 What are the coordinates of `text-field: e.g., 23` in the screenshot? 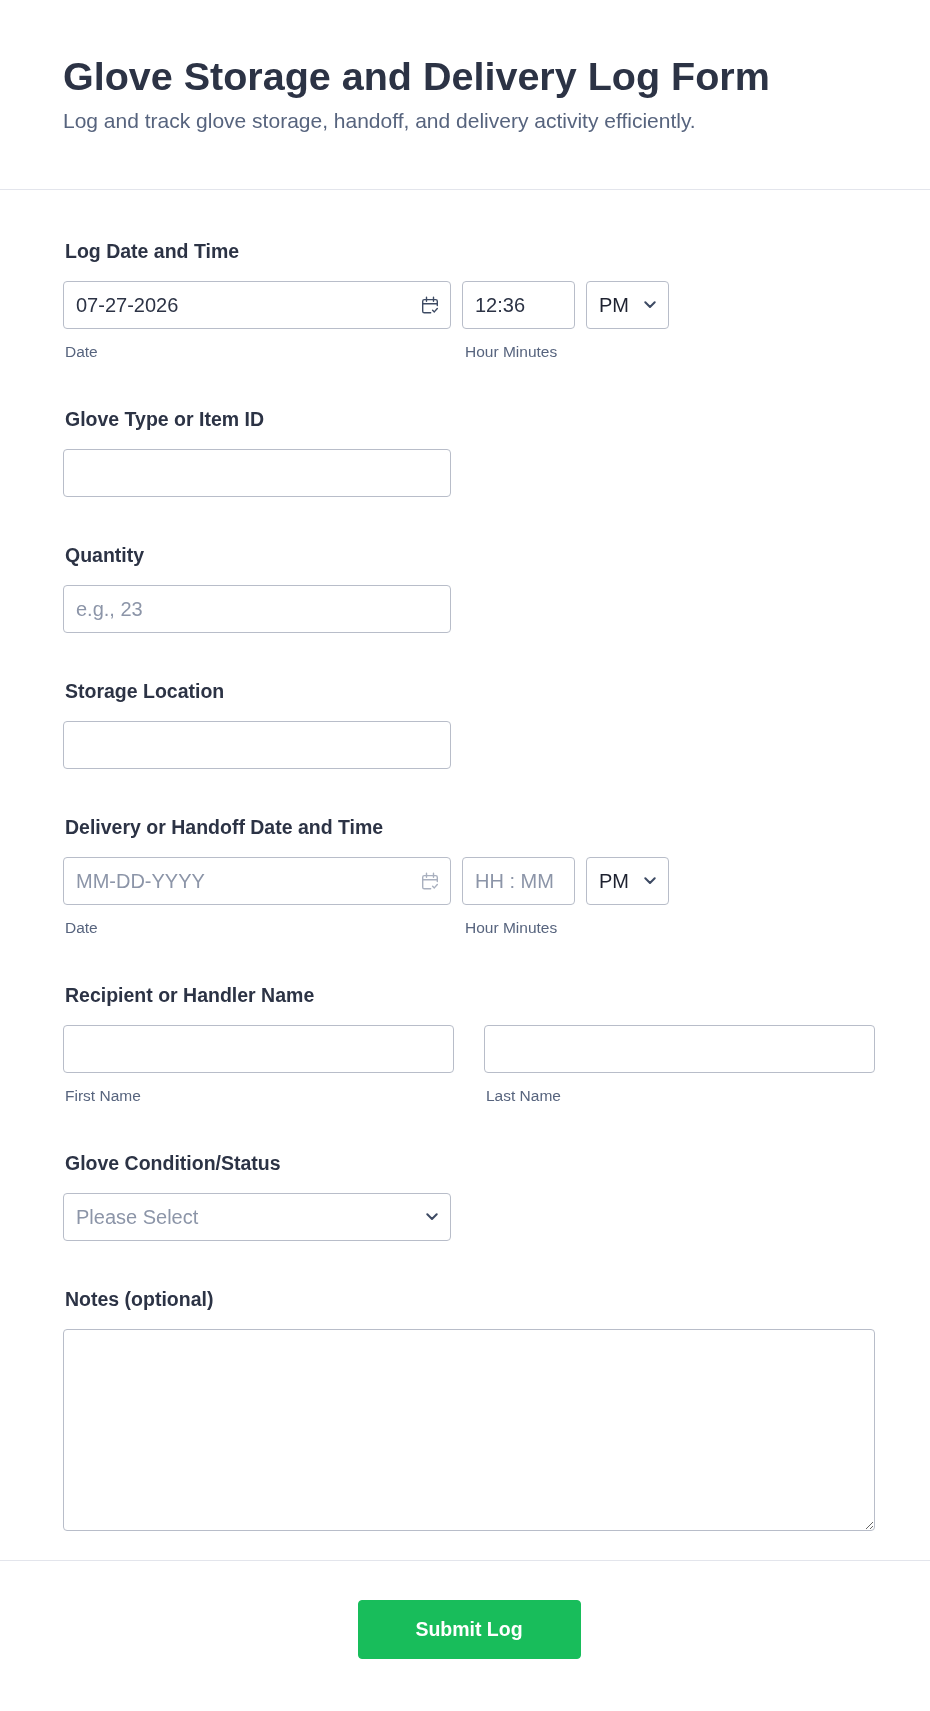 It's located at (257, 609).